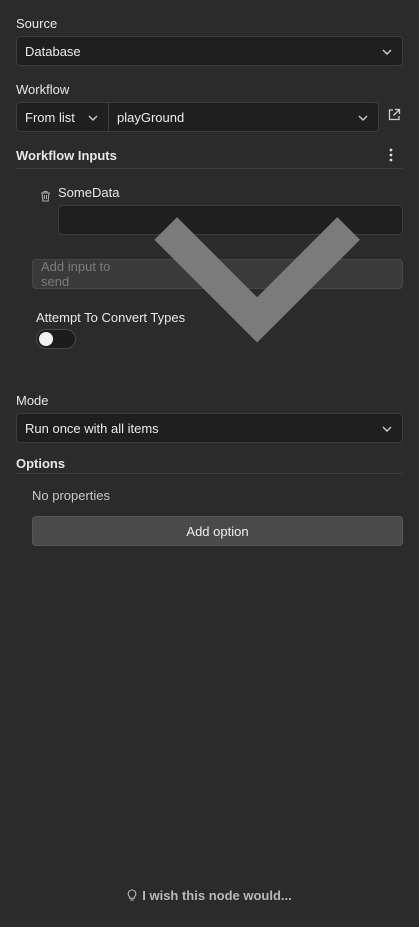 Image resolution: width=419 pixels, height=927 pixels. I want to click on mode-select: Run once with all items, so click(209, 428).